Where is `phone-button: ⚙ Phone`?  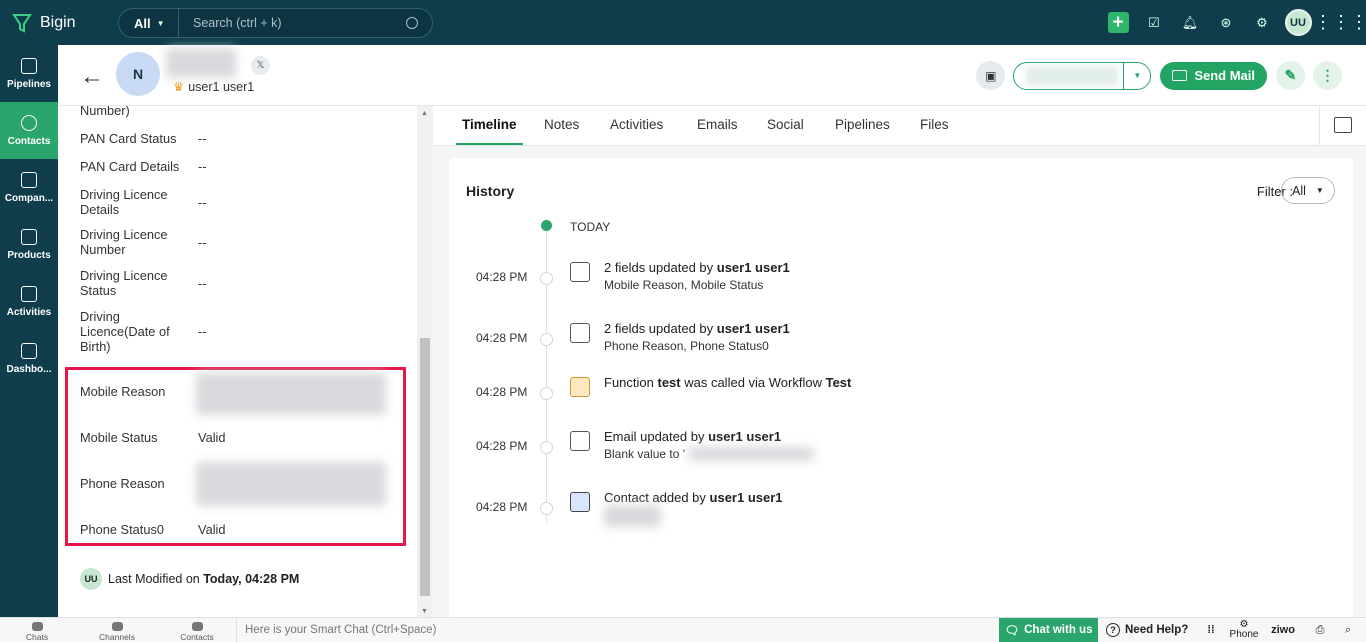 phone-button: ⚙ Phone is located at coordinates (1244, 630).